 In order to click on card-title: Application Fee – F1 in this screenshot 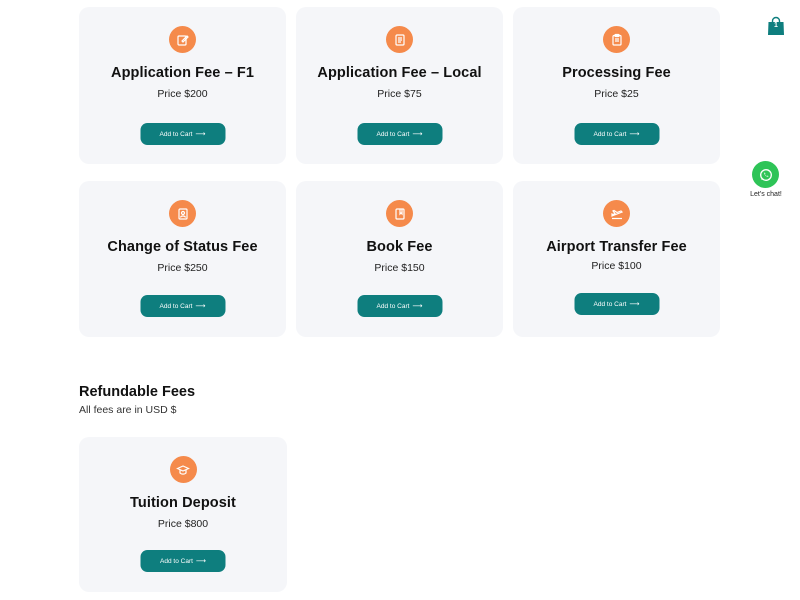, I will do `click(182, 73)`.